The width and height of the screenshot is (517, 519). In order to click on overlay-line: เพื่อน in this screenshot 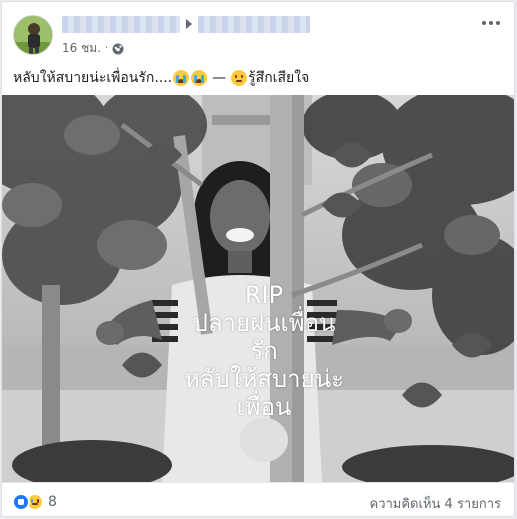, I will do `click(264, 407)`.